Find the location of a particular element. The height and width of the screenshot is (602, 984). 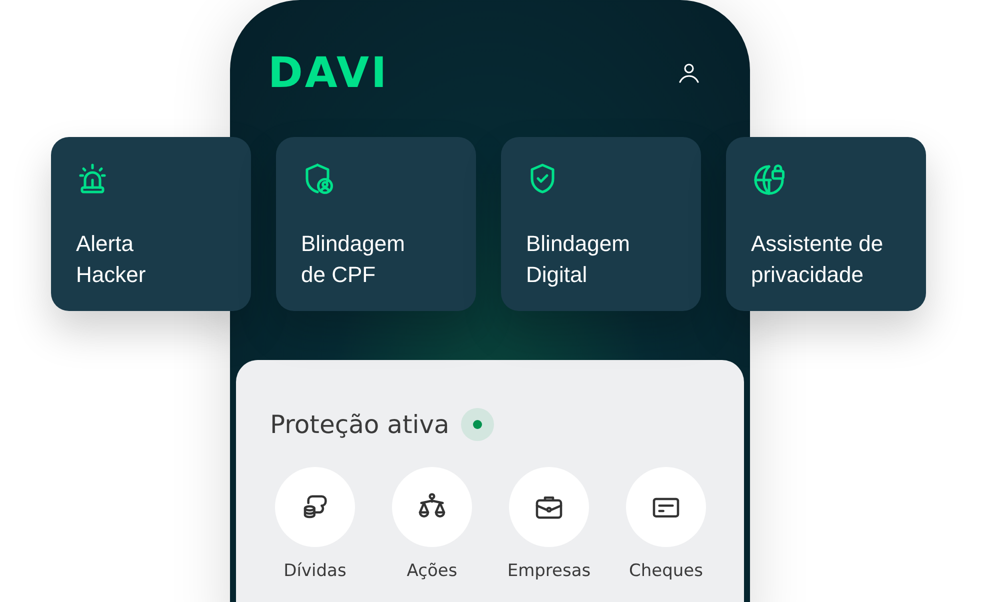

feature-card: Assistente de privacidade is located at coordinates (826, 224).